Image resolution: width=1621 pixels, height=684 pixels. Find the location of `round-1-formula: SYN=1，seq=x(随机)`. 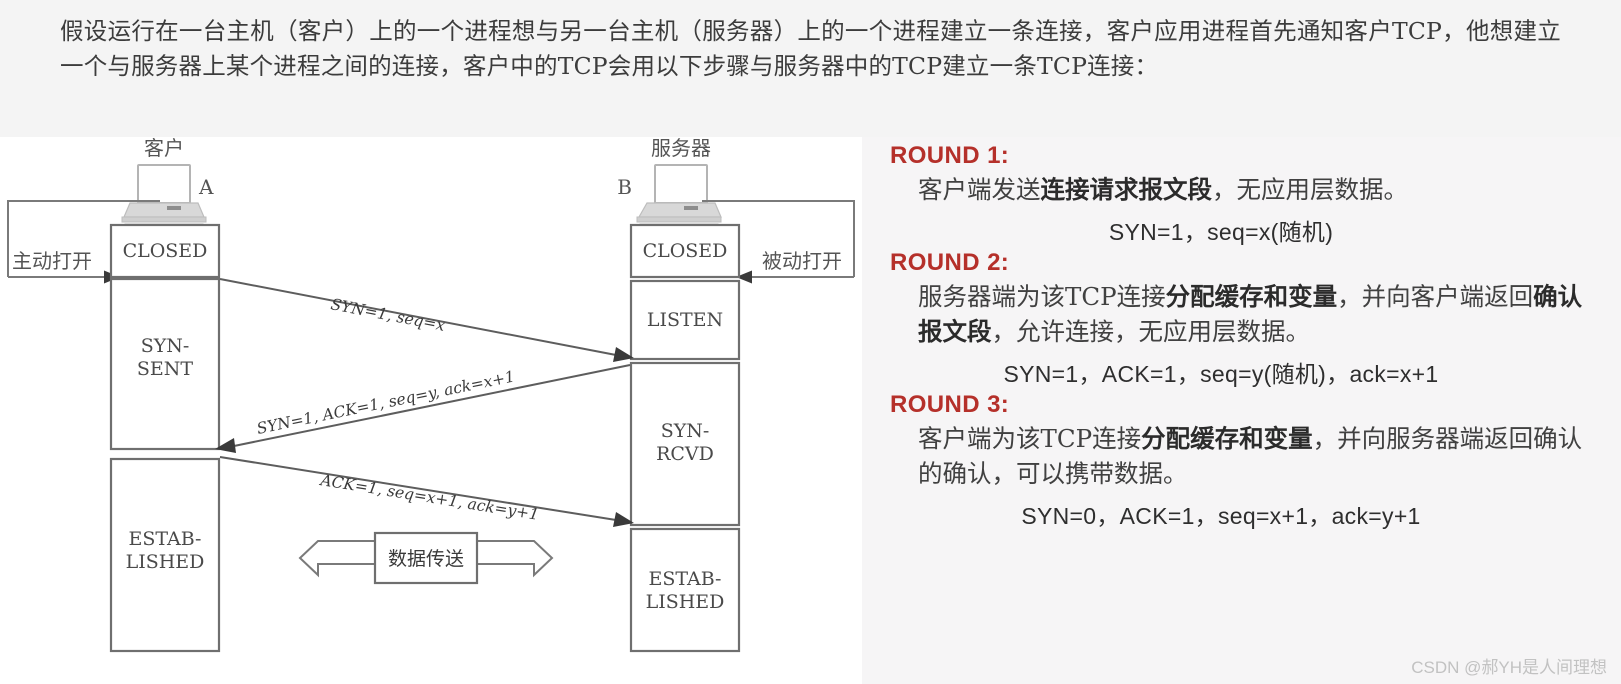

round-1-formula: SYN=1，seq=x(随机) is located at coordinates (1221, 232).